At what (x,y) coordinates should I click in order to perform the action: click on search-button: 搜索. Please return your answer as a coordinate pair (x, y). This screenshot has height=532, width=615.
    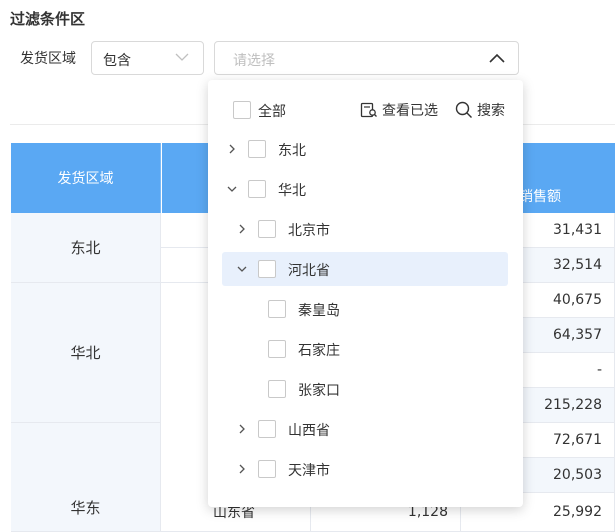
    Looking at the image, I should click on (480, 110).